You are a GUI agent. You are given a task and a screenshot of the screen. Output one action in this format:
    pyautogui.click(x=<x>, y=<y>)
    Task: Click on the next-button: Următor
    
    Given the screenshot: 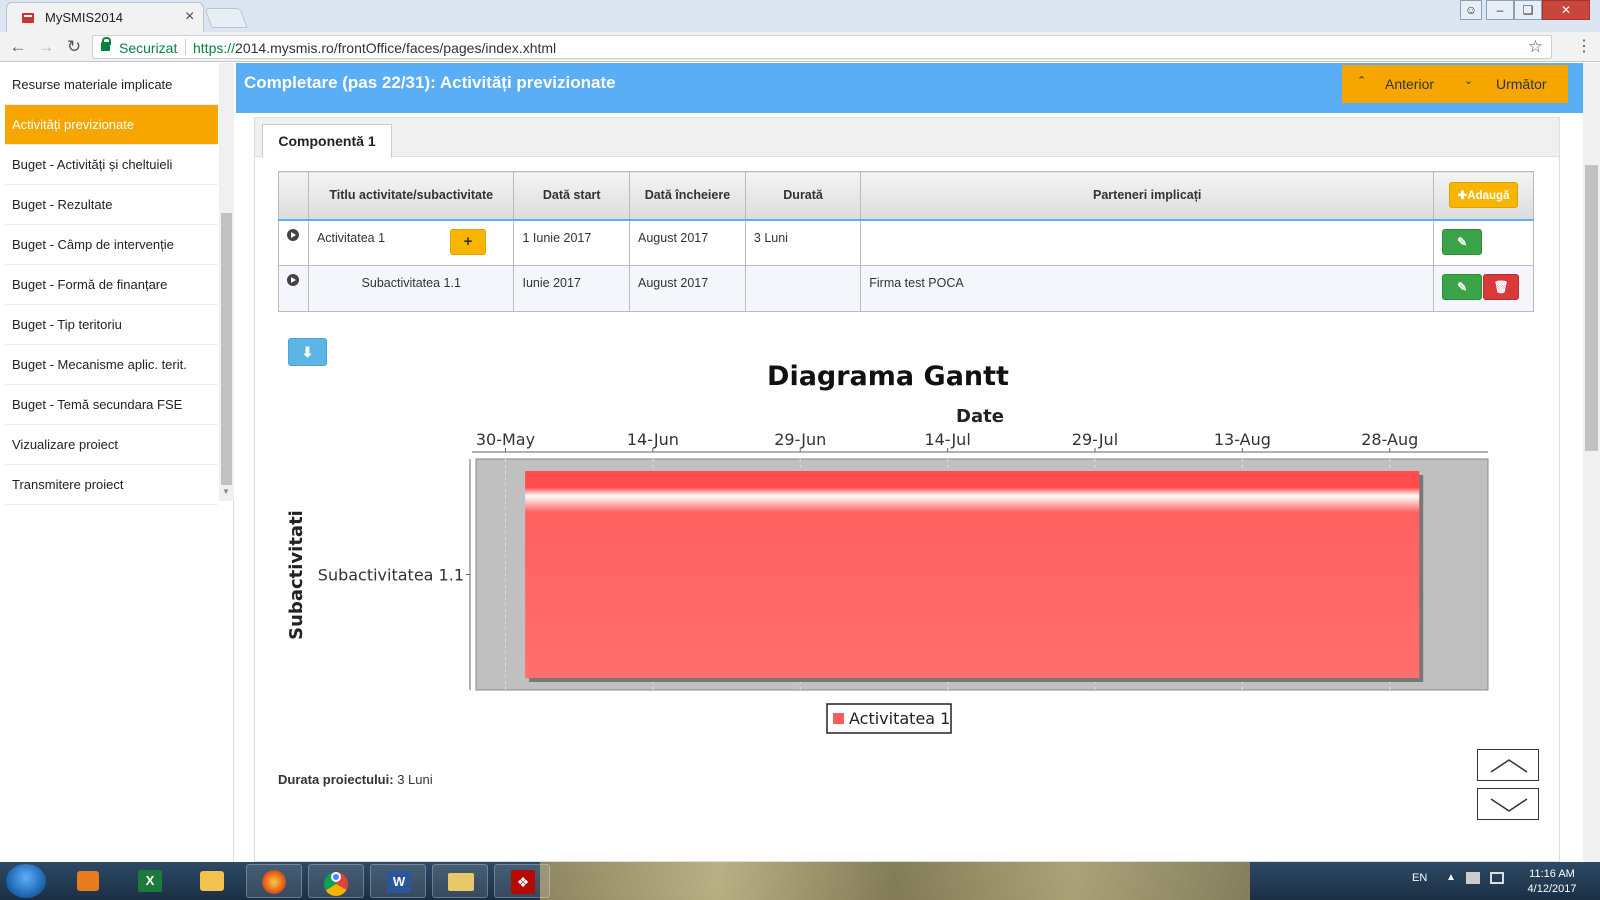 What is the action you would take?
    pyautogui.click(x=1521, y=84)
    